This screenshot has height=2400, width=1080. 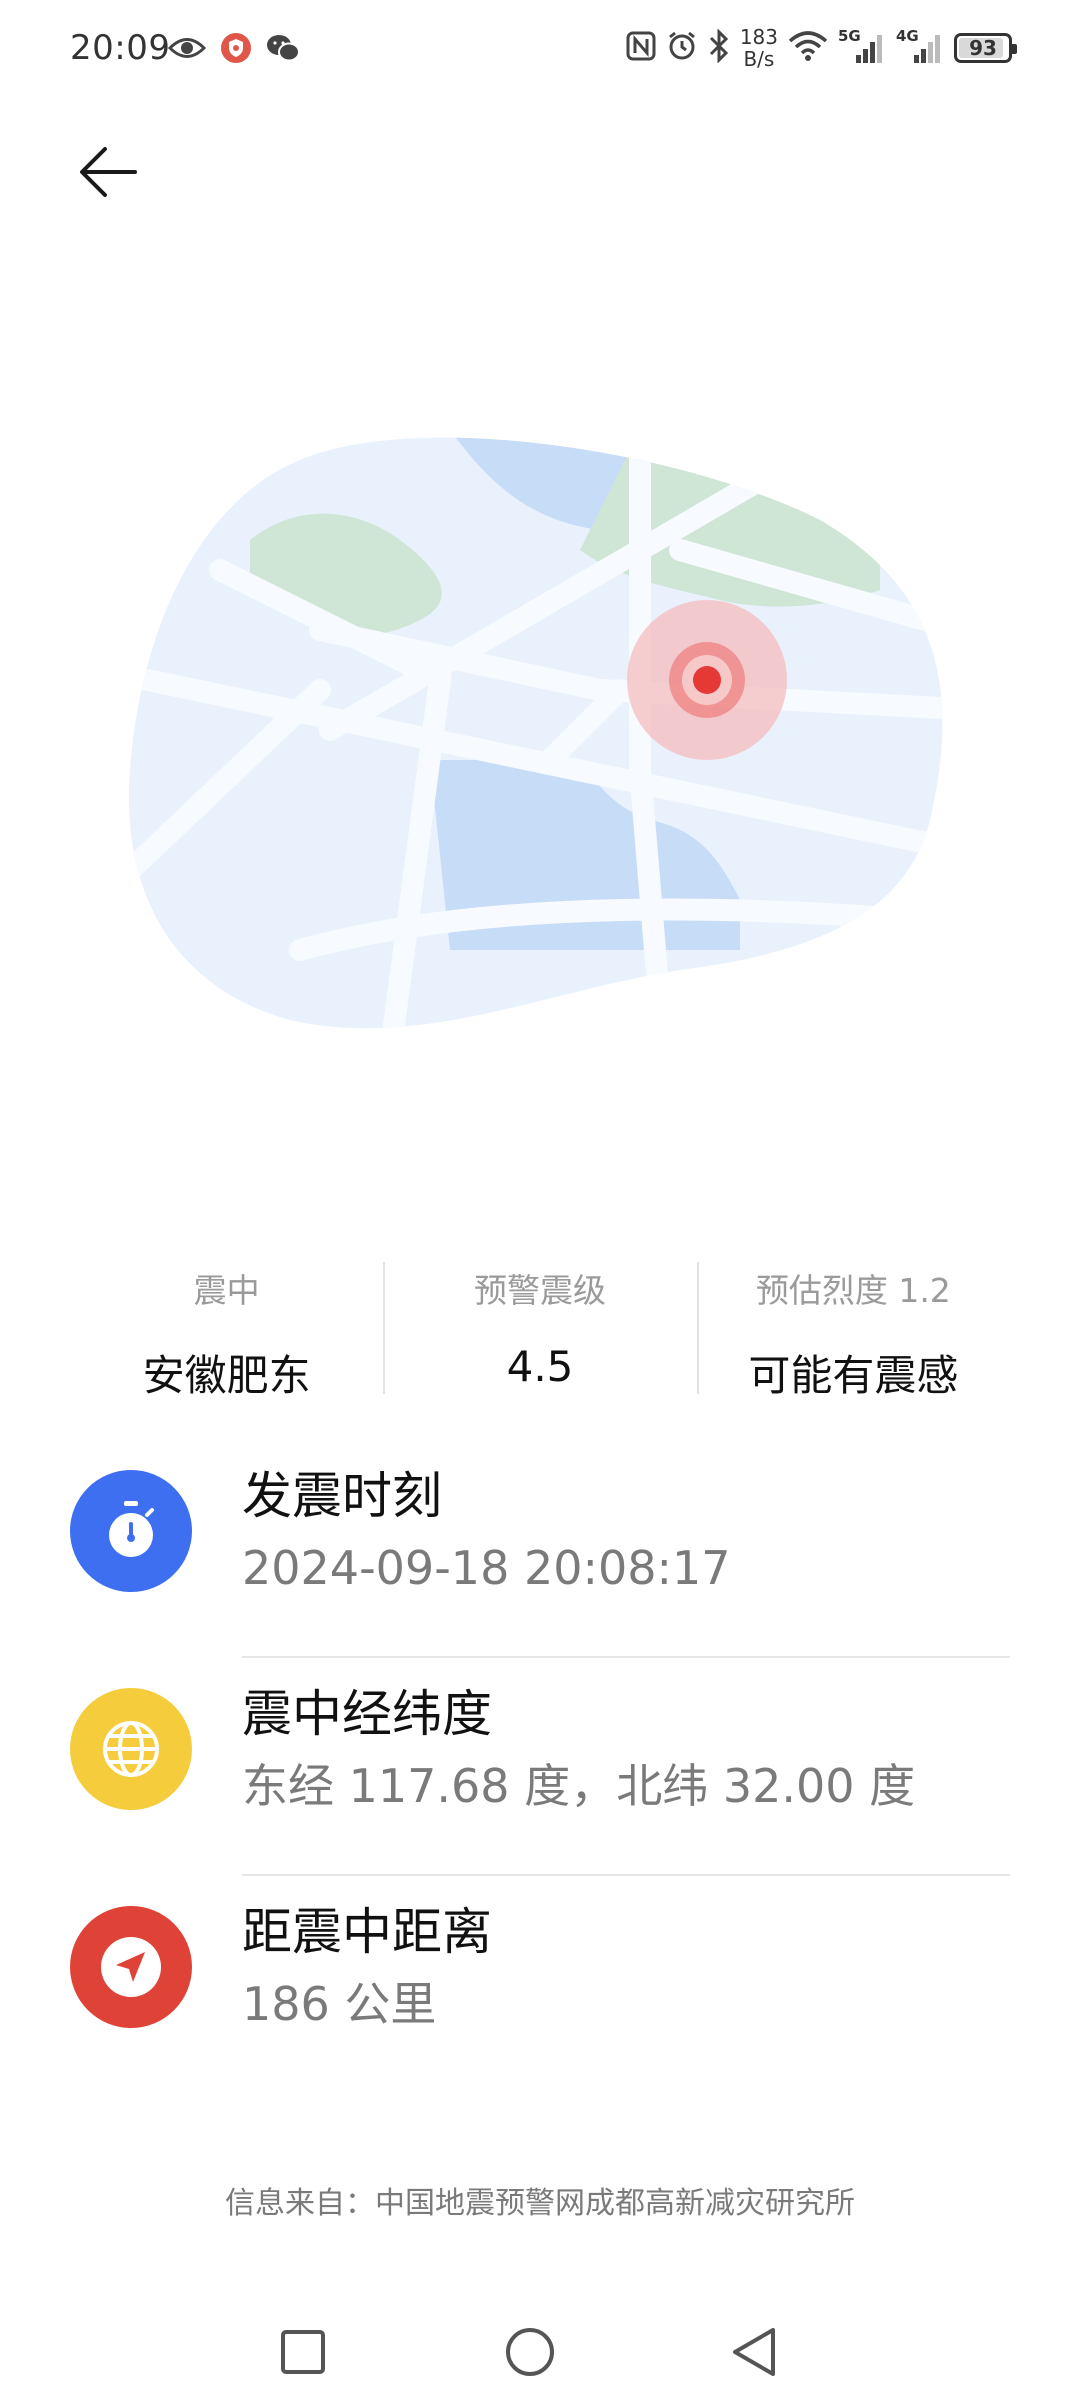 I want to click on stat-label: 预警震级, so click(x=539, y=1290).